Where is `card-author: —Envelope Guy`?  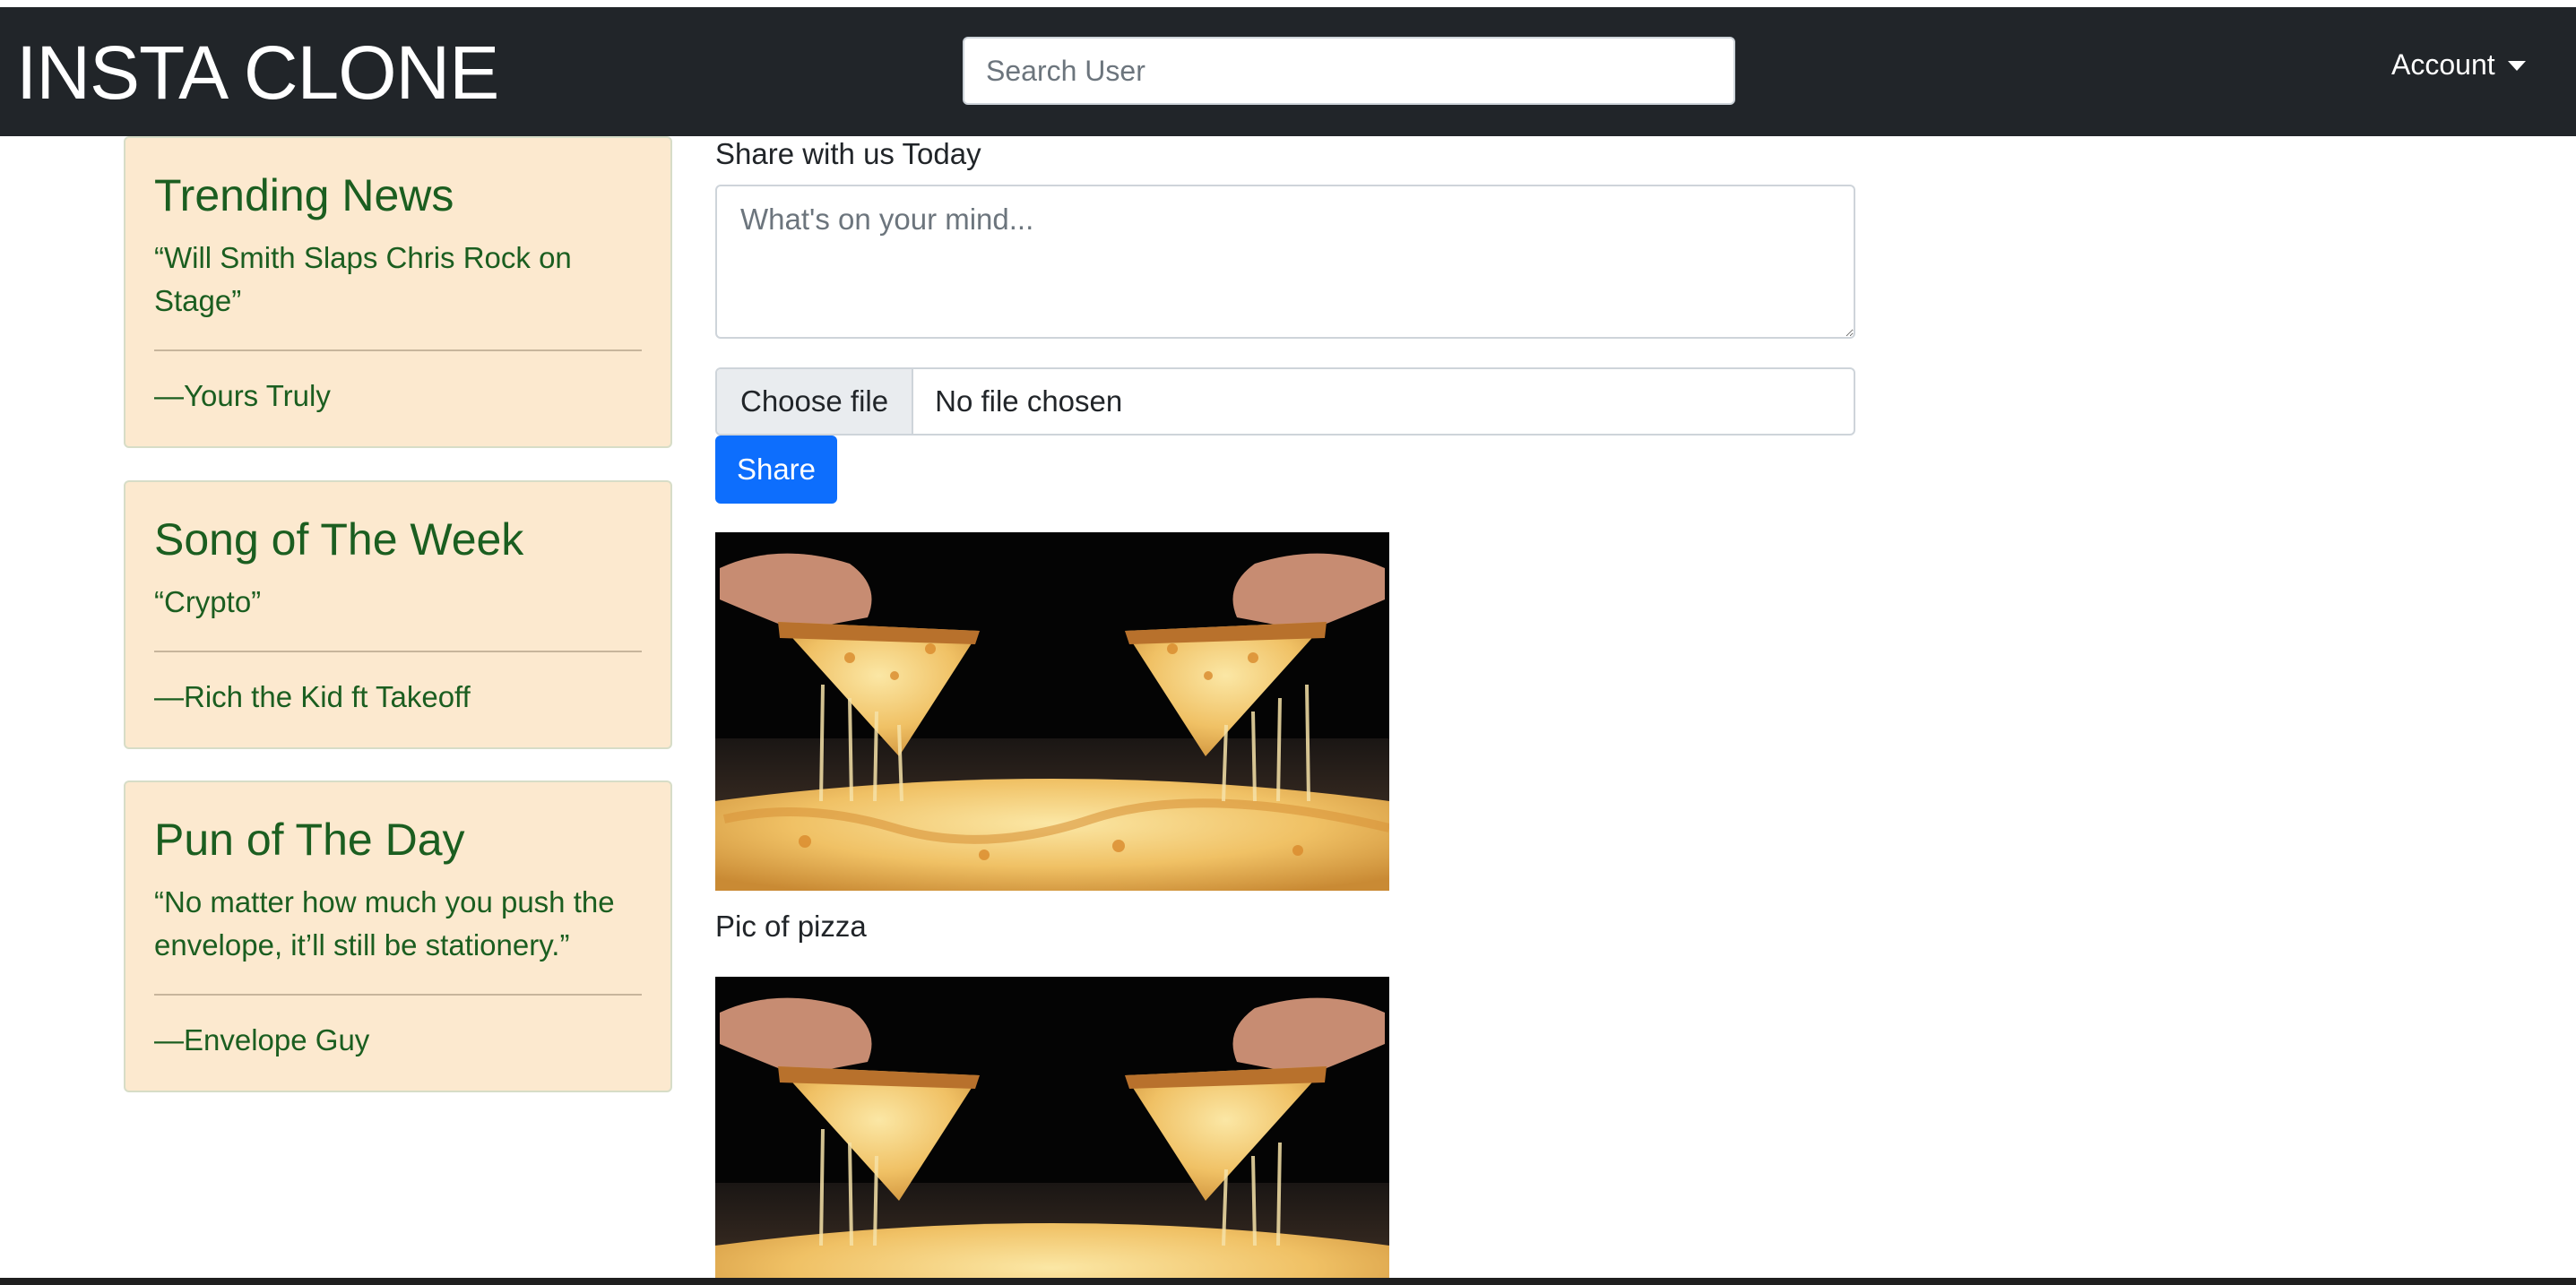 card-author: —Envelope Guy is located at coordinates (262, 1039).